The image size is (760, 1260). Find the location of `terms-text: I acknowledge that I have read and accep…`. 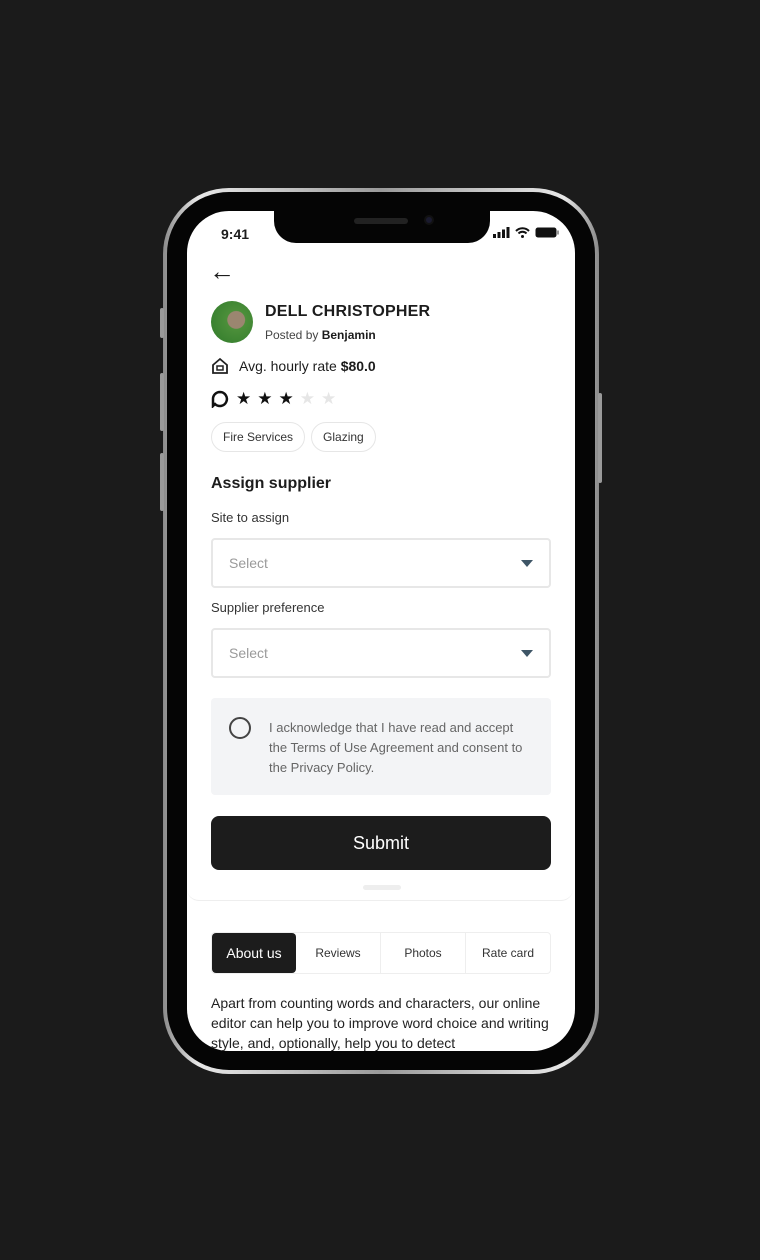

terms-text: I acknowledge that I have read and accep… is located at coordinates (396, 747).